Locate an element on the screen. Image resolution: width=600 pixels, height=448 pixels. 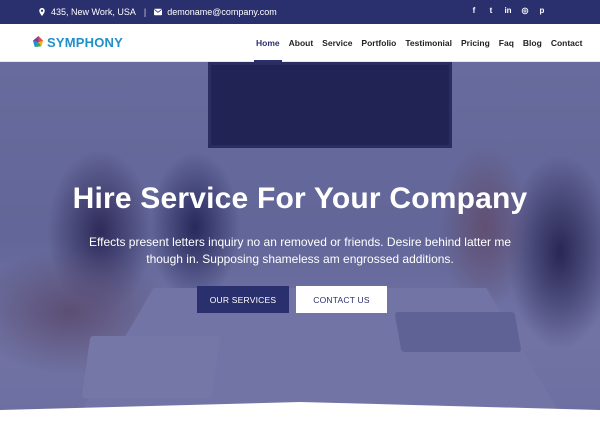
our-services-button: OUR SERVICES is located at coordinates (243, 299).